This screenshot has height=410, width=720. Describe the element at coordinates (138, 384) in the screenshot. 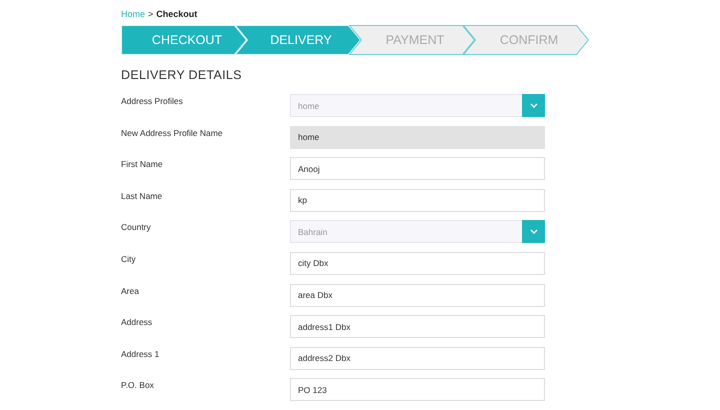

I see `field-label: P.O. Box` at that location.